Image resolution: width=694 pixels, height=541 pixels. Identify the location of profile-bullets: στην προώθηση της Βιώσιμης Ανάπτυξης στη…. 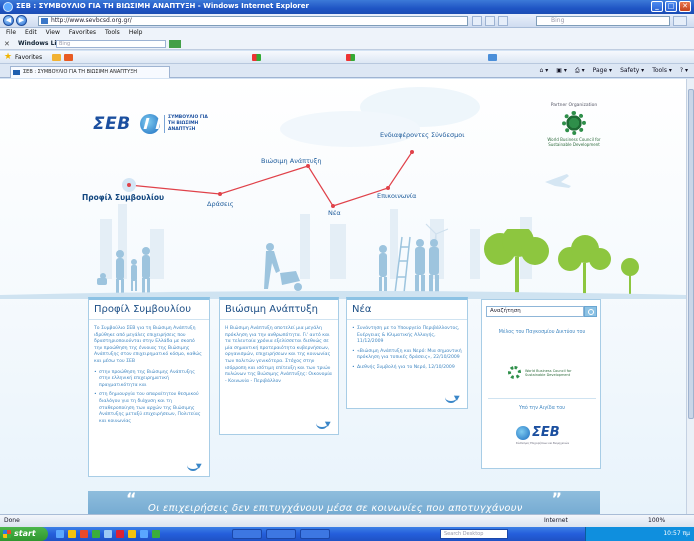
(149, 397).